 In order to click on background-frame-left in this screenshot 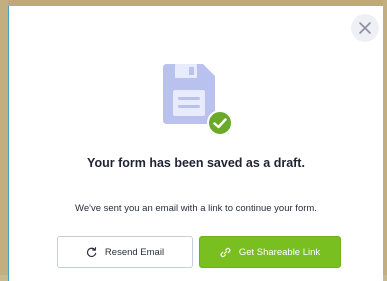, I will do `click(4, 137)`.